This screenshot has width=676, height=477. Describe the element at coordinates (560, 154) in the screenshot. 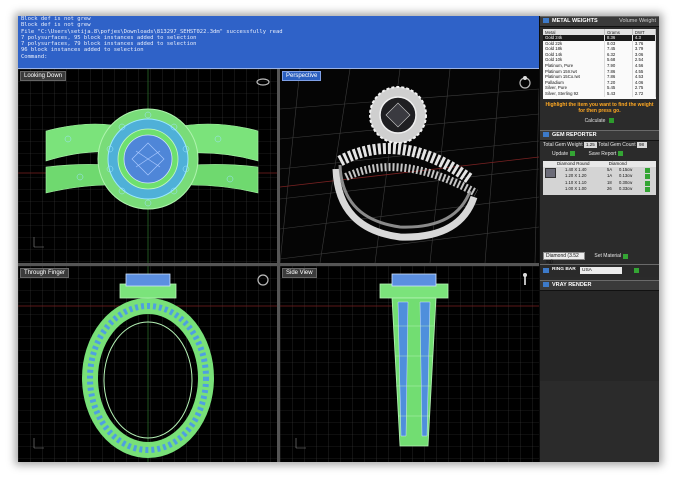

I see `update-button: Update` at that location.